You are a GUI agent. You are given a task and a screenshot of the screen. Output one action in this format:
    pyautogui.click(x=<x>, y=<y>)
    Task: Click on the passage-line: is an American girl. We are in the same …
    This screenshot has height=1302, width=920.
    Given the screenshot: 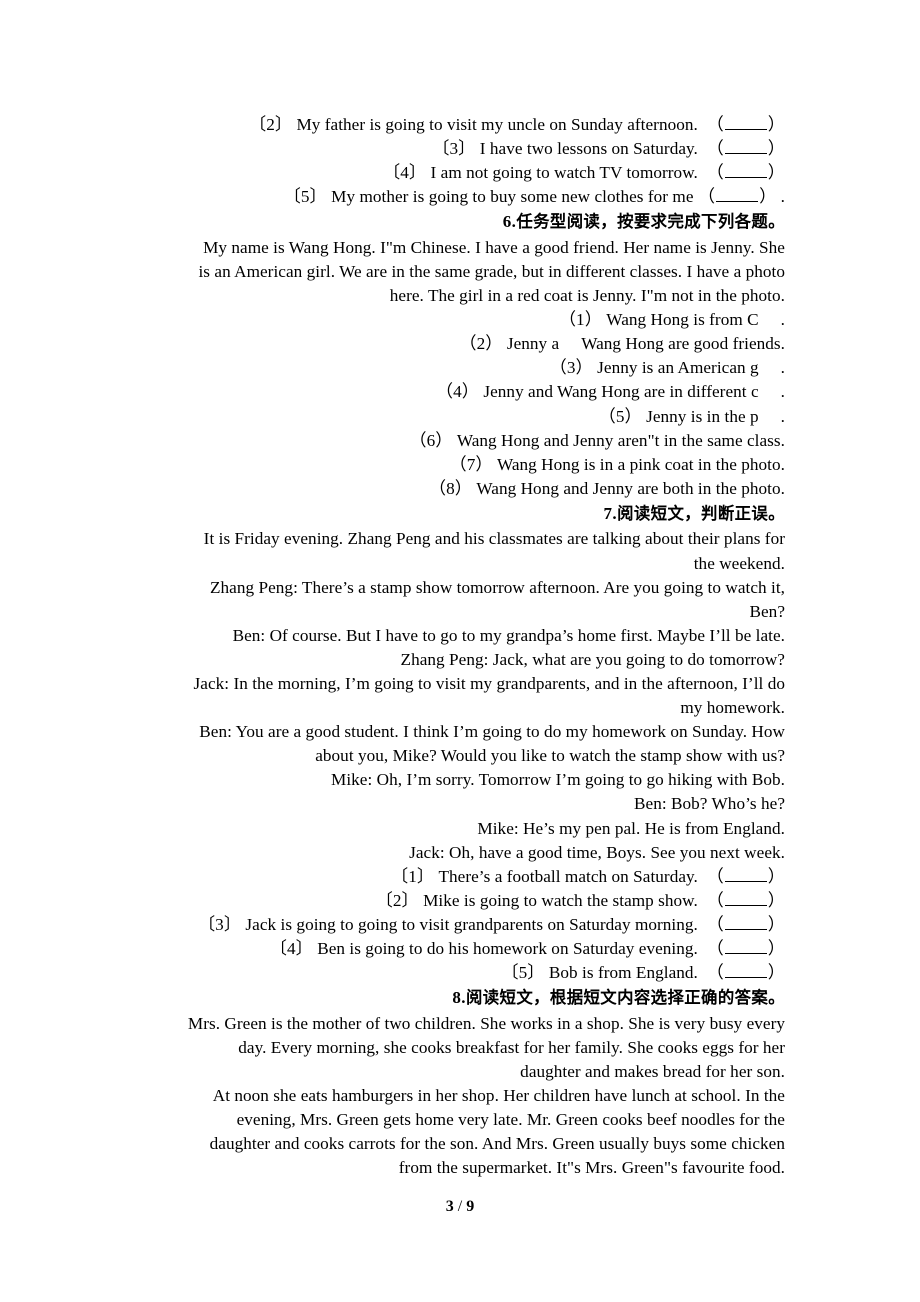 What is the action you would take?
    pyautogui.click(x=491, y=271)
    